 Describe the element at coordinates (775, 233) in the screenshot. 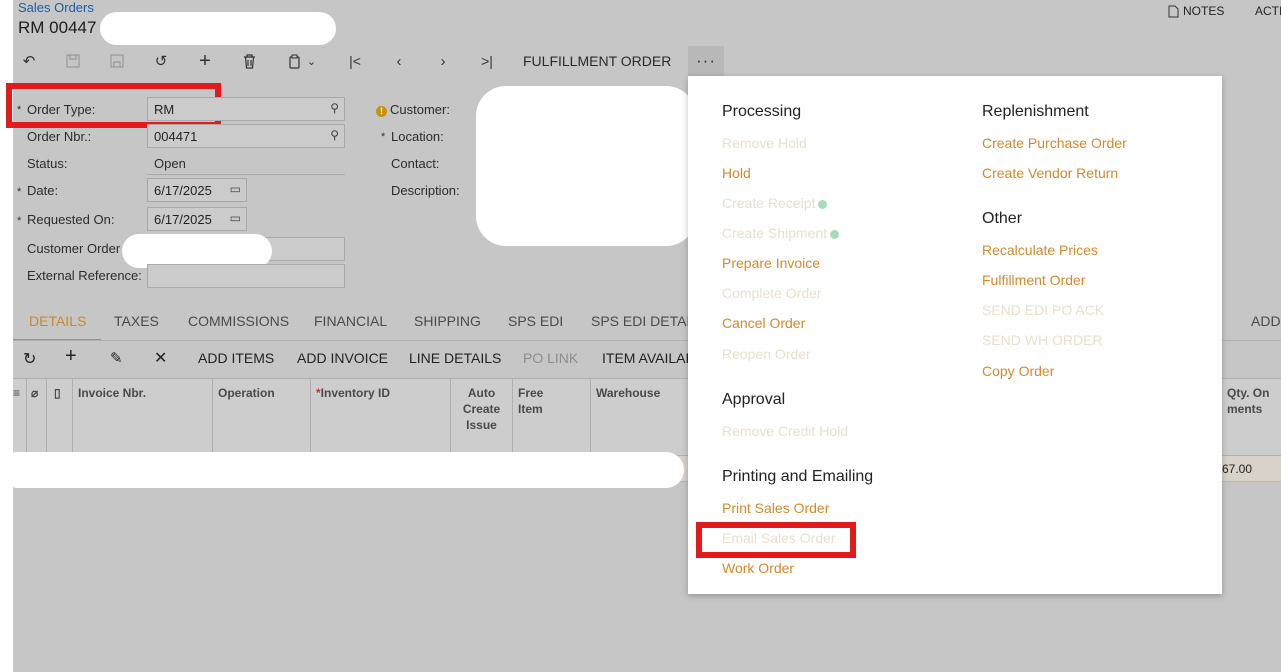

I see `menu-item-create-shipment-label: Create Shipment` at that location.